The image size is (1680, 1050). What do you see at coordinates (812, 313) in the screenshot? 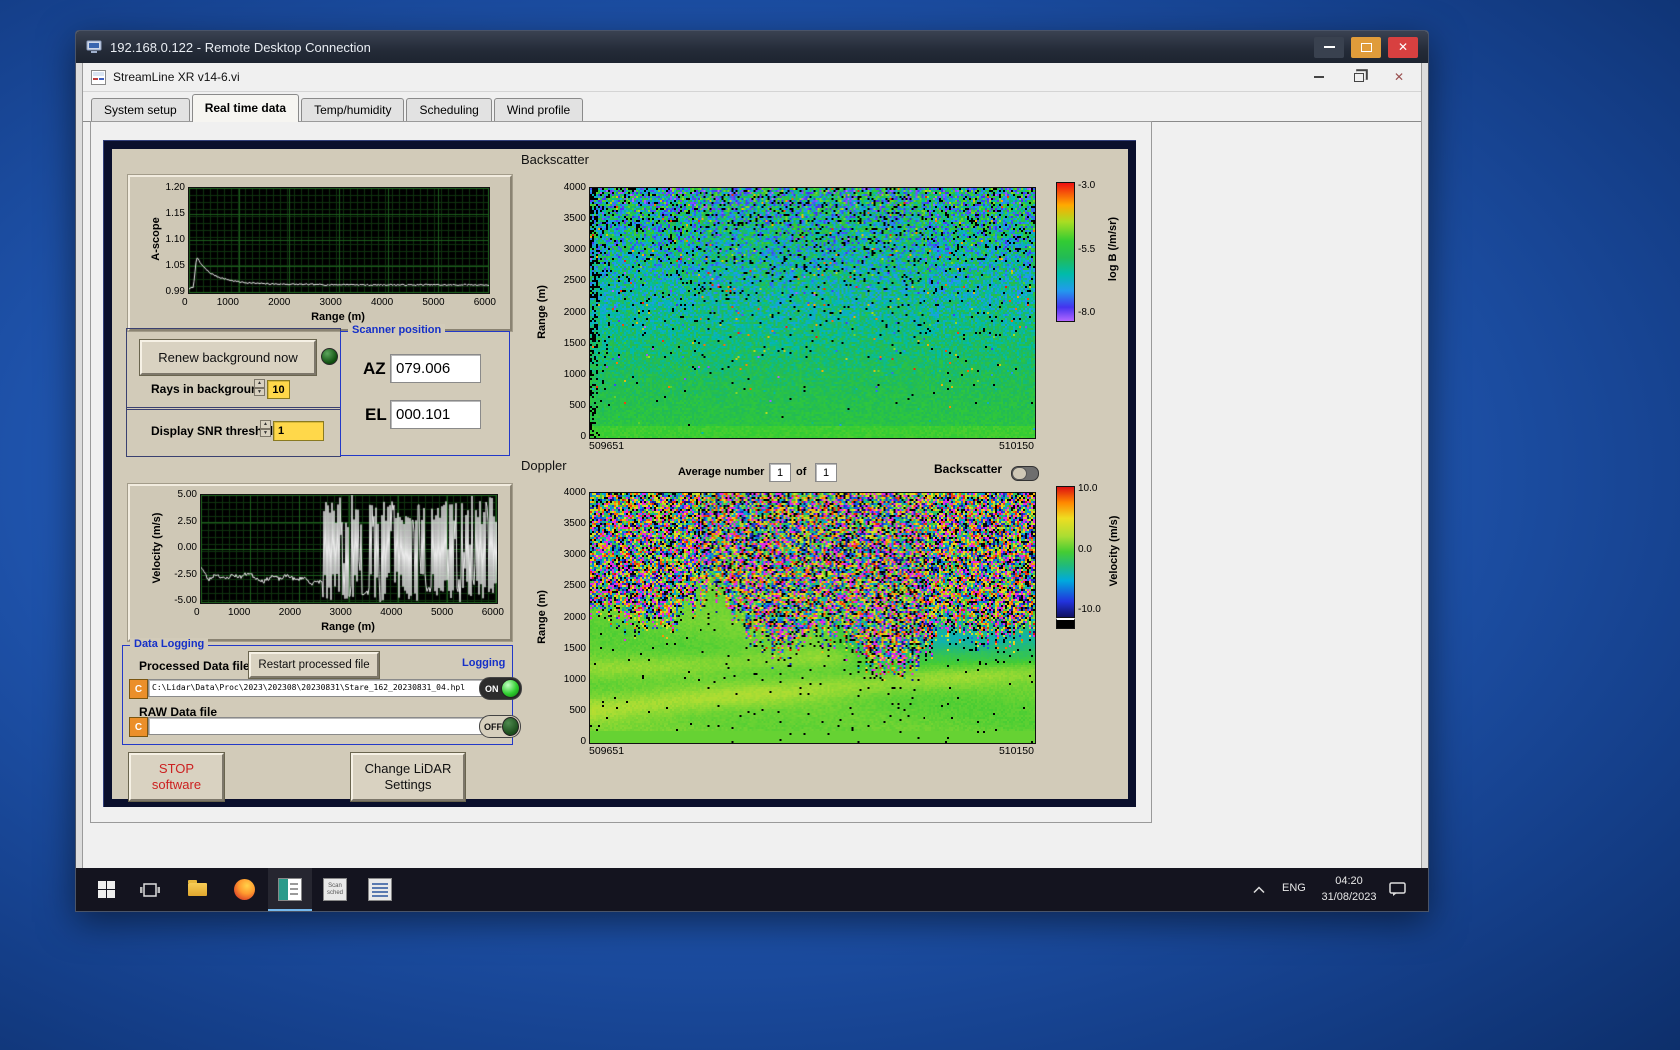
I see `backscatter-heatmap` at bounding box center [812, 313].